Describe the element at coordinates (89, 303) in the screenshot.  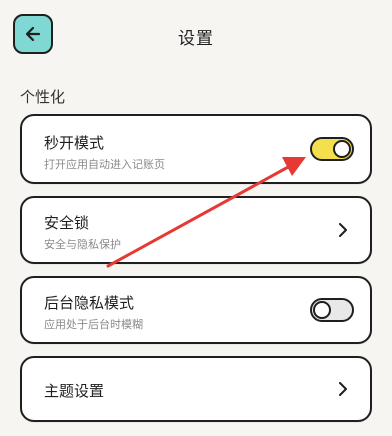
I see `setting-item-title: 后台隐私模式` at that location.